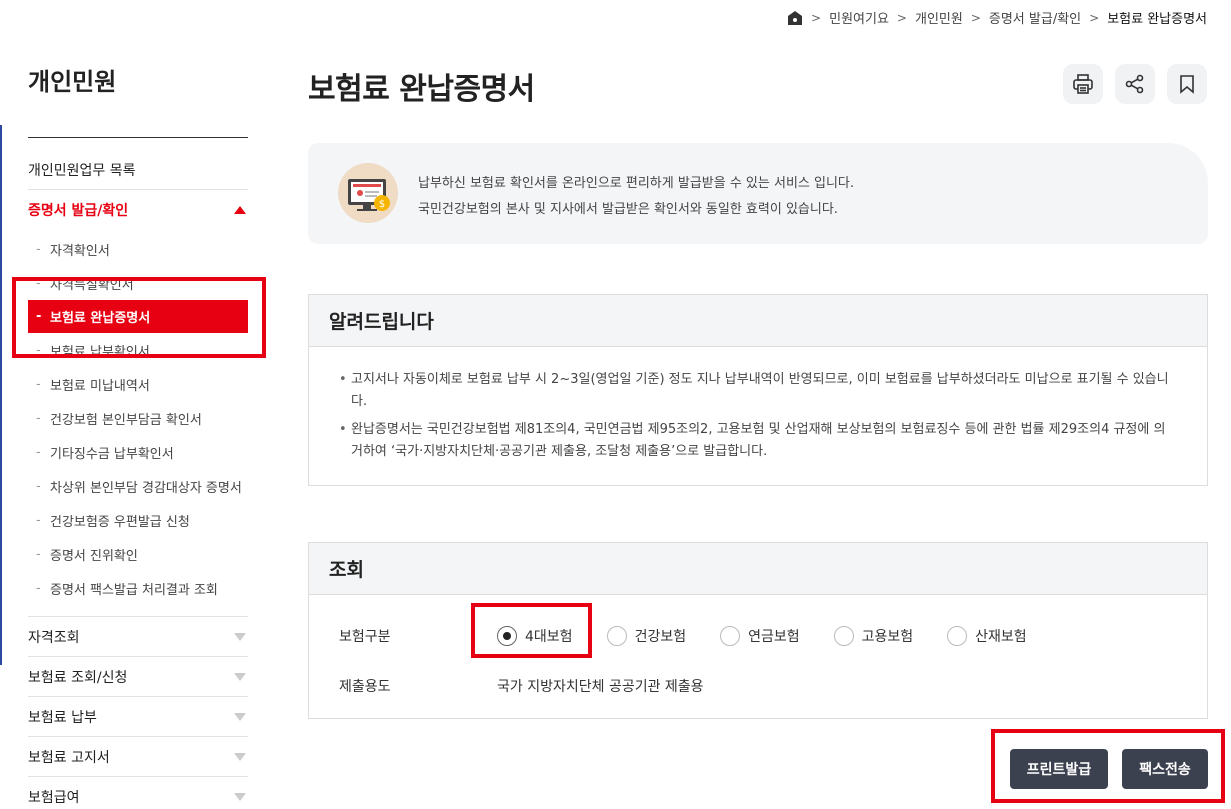  I want to click on purpose-row: 제출용도 국가 지방자치단체 공공기관 제출용, so click(758, 686).